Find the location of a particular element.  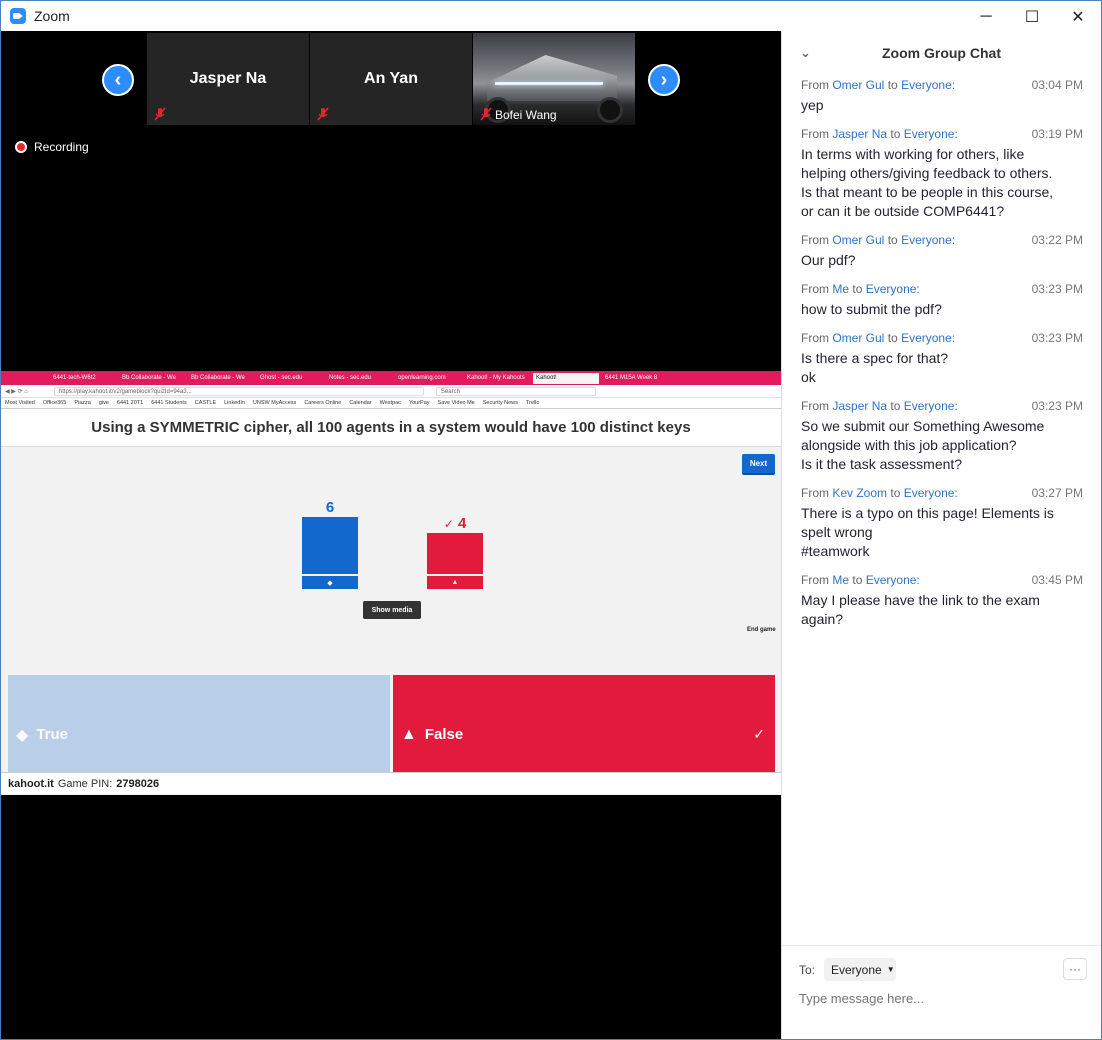

bookmark: Trello is located at coordinates (533, 403).